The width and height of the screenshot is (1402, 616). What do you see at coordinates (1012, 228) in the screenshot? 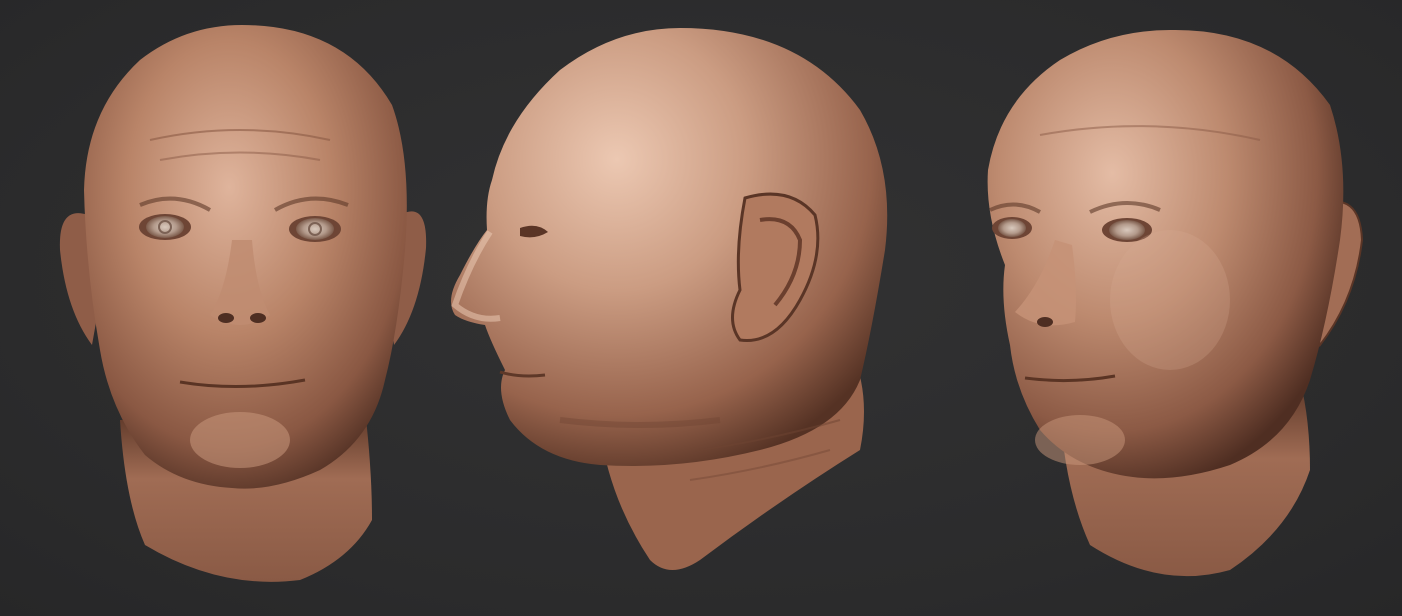
I see `tq-left-eye` at bounding box center [1012, 228].